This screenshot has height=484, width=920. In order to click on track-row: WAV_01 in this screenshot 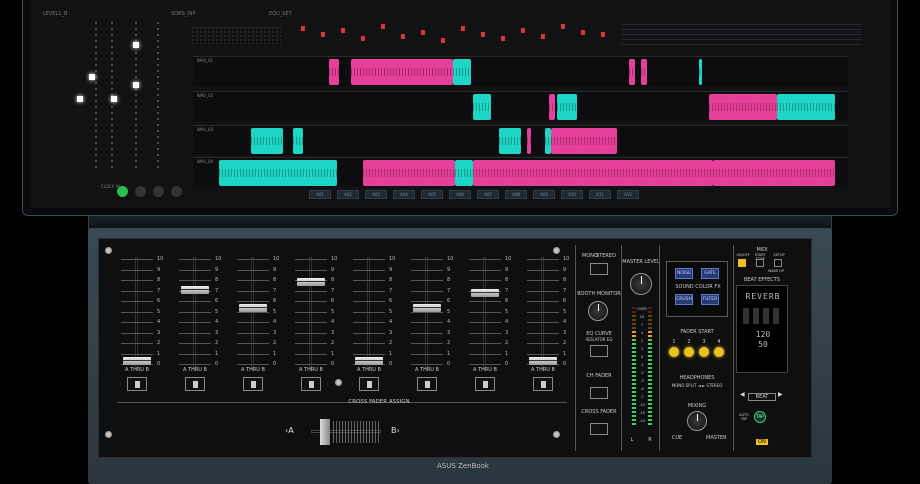, I will do `click(520, 71)`.